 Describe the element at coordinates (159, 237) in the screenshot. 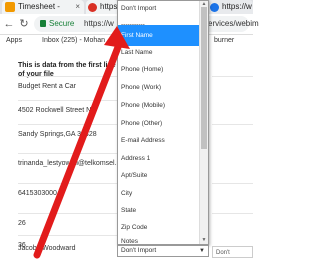

I see `dropdown-option: Notes` at that location.